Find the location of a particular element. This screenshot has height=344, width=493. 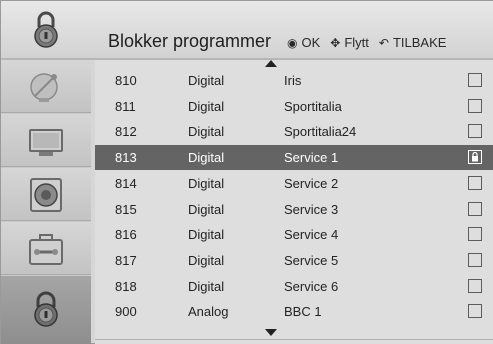

scroll-down-icon is located at coordinates (271, 332).